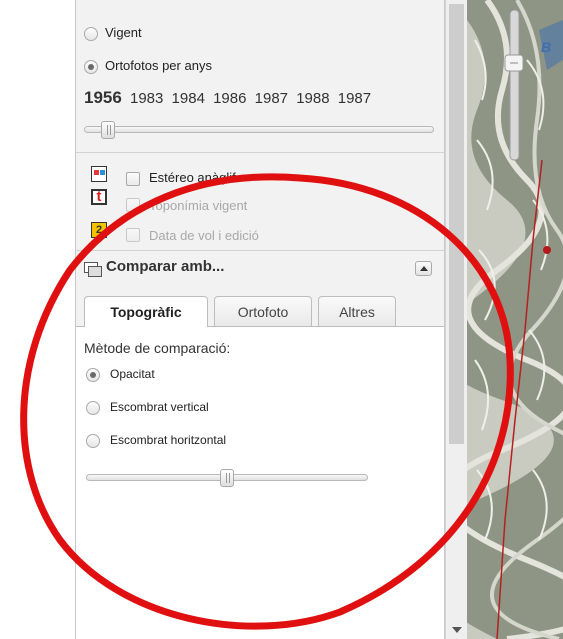  I want to click on year-item: 1986, so click(229, 98).